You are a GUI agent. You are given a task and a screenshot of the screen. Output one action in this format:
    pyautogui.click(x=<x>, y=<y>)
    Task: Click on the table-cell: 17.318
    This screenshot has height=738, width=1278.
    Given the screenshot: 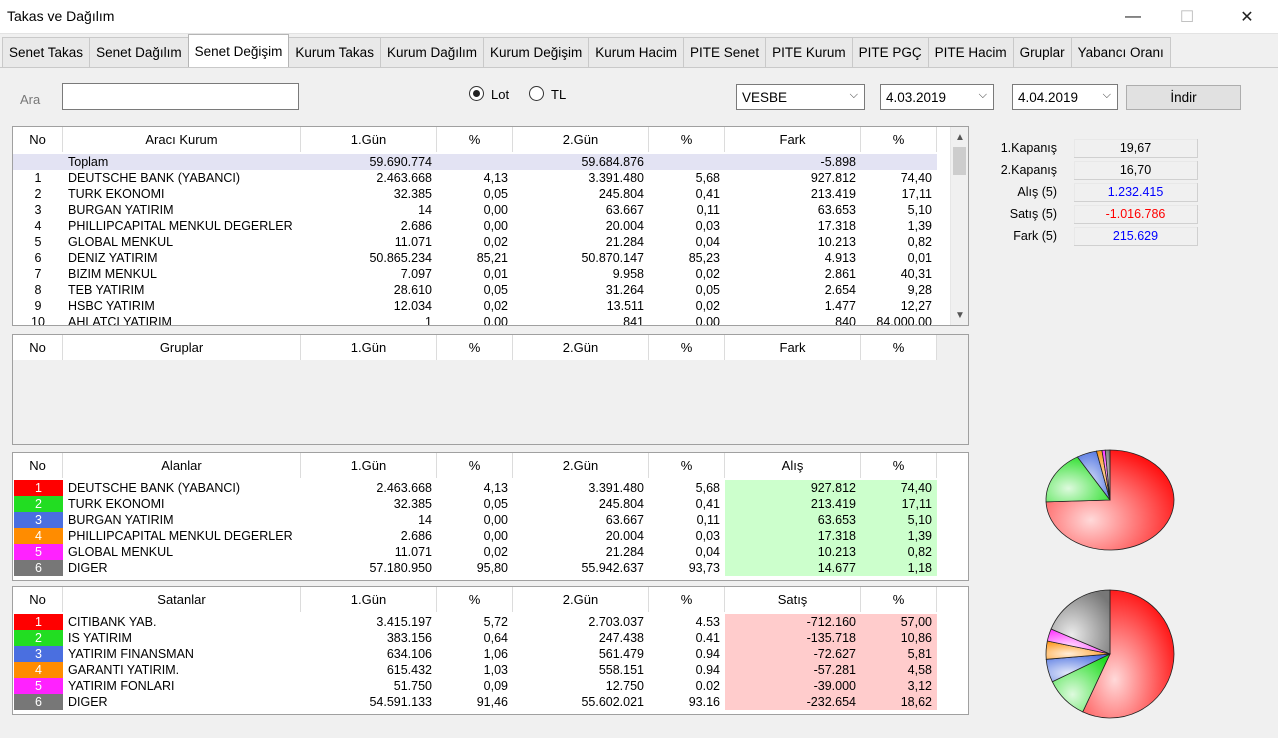 What is the action you would take?
    pyautogui.click(x=793, y=536)
    